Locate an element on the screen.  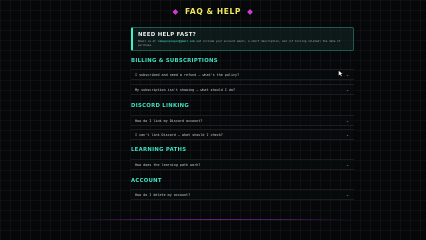
faq-item: How do I link my Discord account? ⌄ is located at coordinates (242, 120).